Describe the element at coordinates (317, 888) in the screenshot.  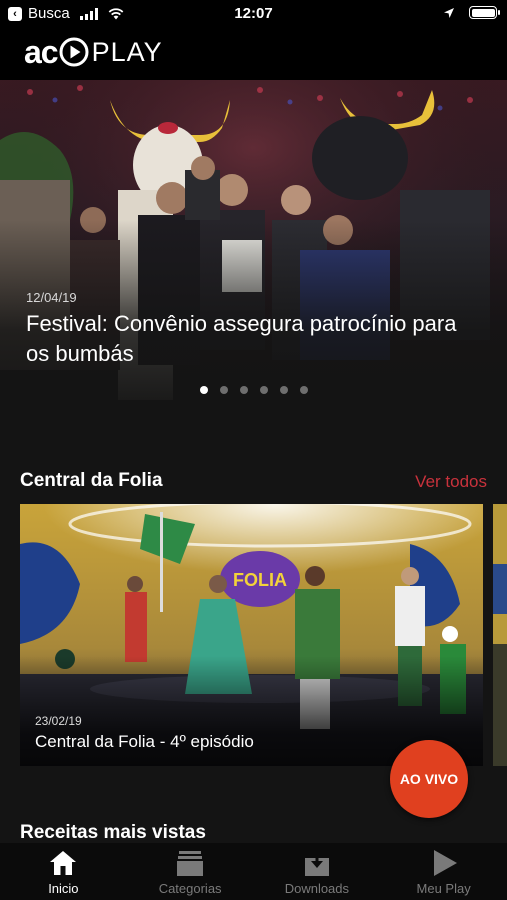
I see `tab-label: Downloads` at that location.